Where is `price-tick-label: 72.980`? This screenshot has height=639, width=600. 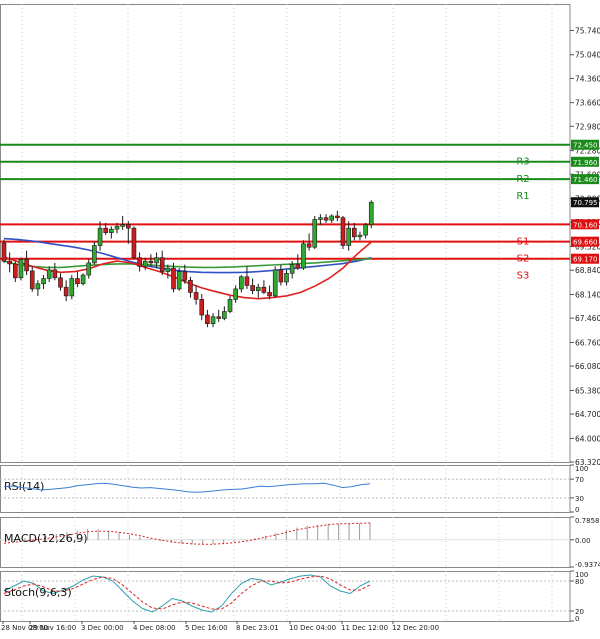
price-tick-label: 72.980 is located at coordinates (587, 126).